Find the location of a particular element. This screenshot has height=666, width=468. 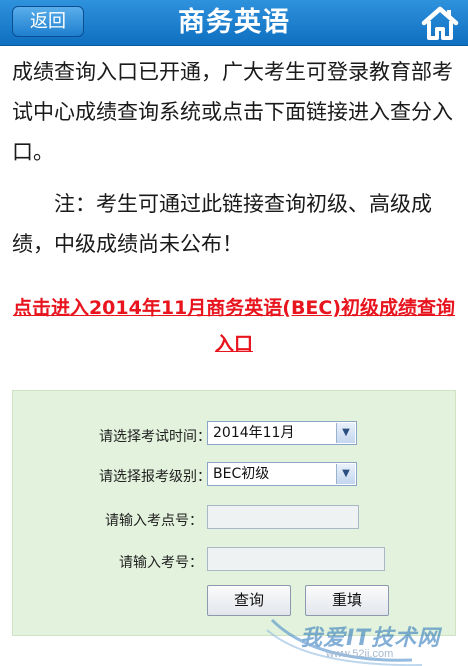

top-bar: 返回 商务英语 is located at coordinates (234, 23).